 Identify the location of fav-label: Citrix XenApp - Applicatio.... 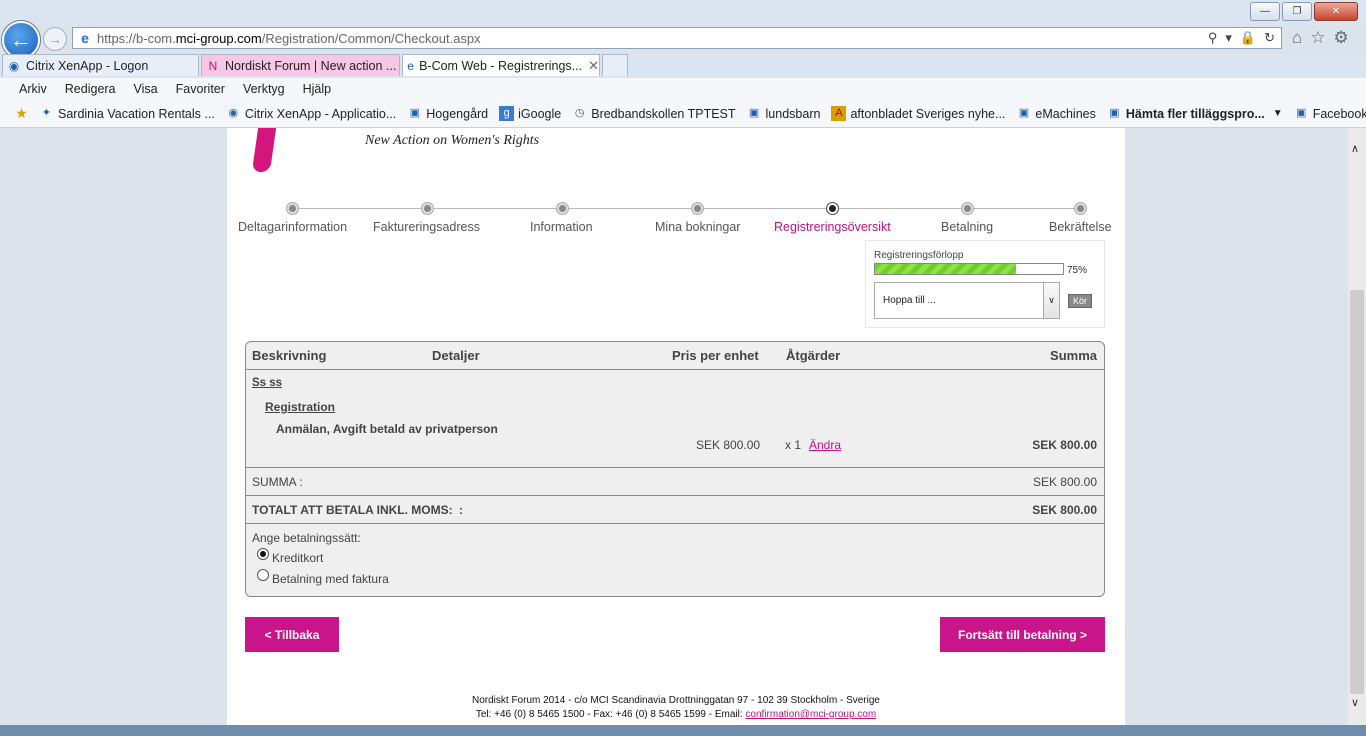
(320, 113).